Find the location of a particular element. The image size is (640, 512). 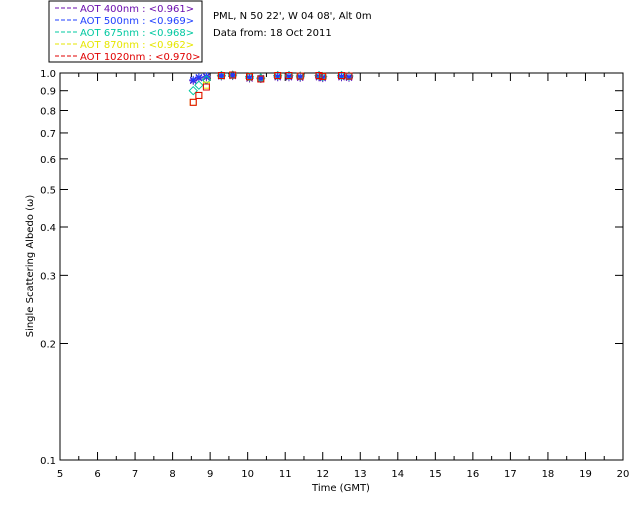

y-tick-label: 0.2 is located at coordinates (48, 345).